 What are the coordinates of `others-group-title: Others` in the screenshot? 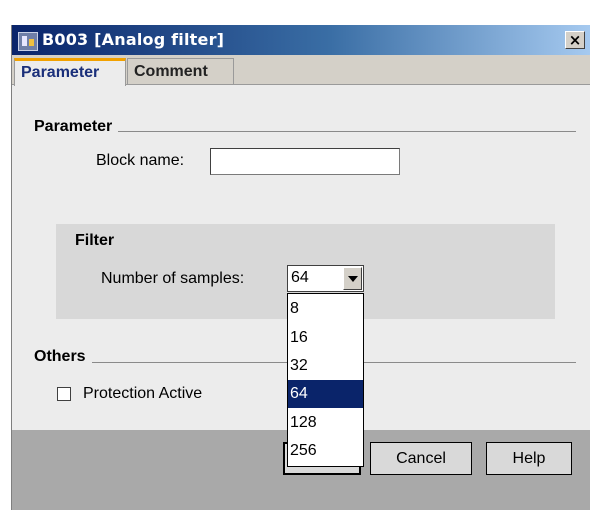 It's located at (63, 357).